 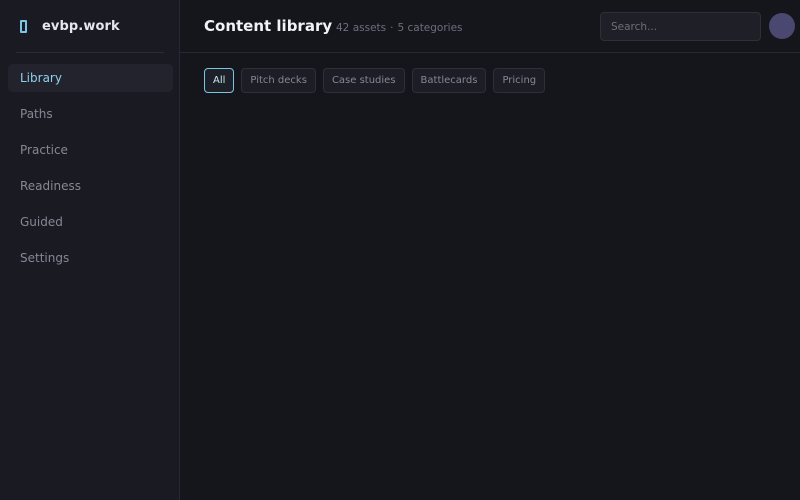 I want to click on page-meta: 42 assets · 5 categories, so click(x=399, y=28).